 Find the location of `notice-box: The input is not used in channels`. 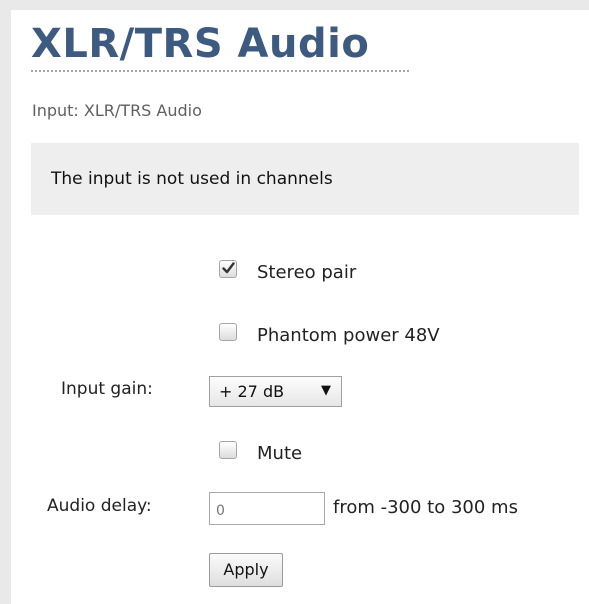

notice-box: The input is not used in channels is located at coordinates (305, 179).